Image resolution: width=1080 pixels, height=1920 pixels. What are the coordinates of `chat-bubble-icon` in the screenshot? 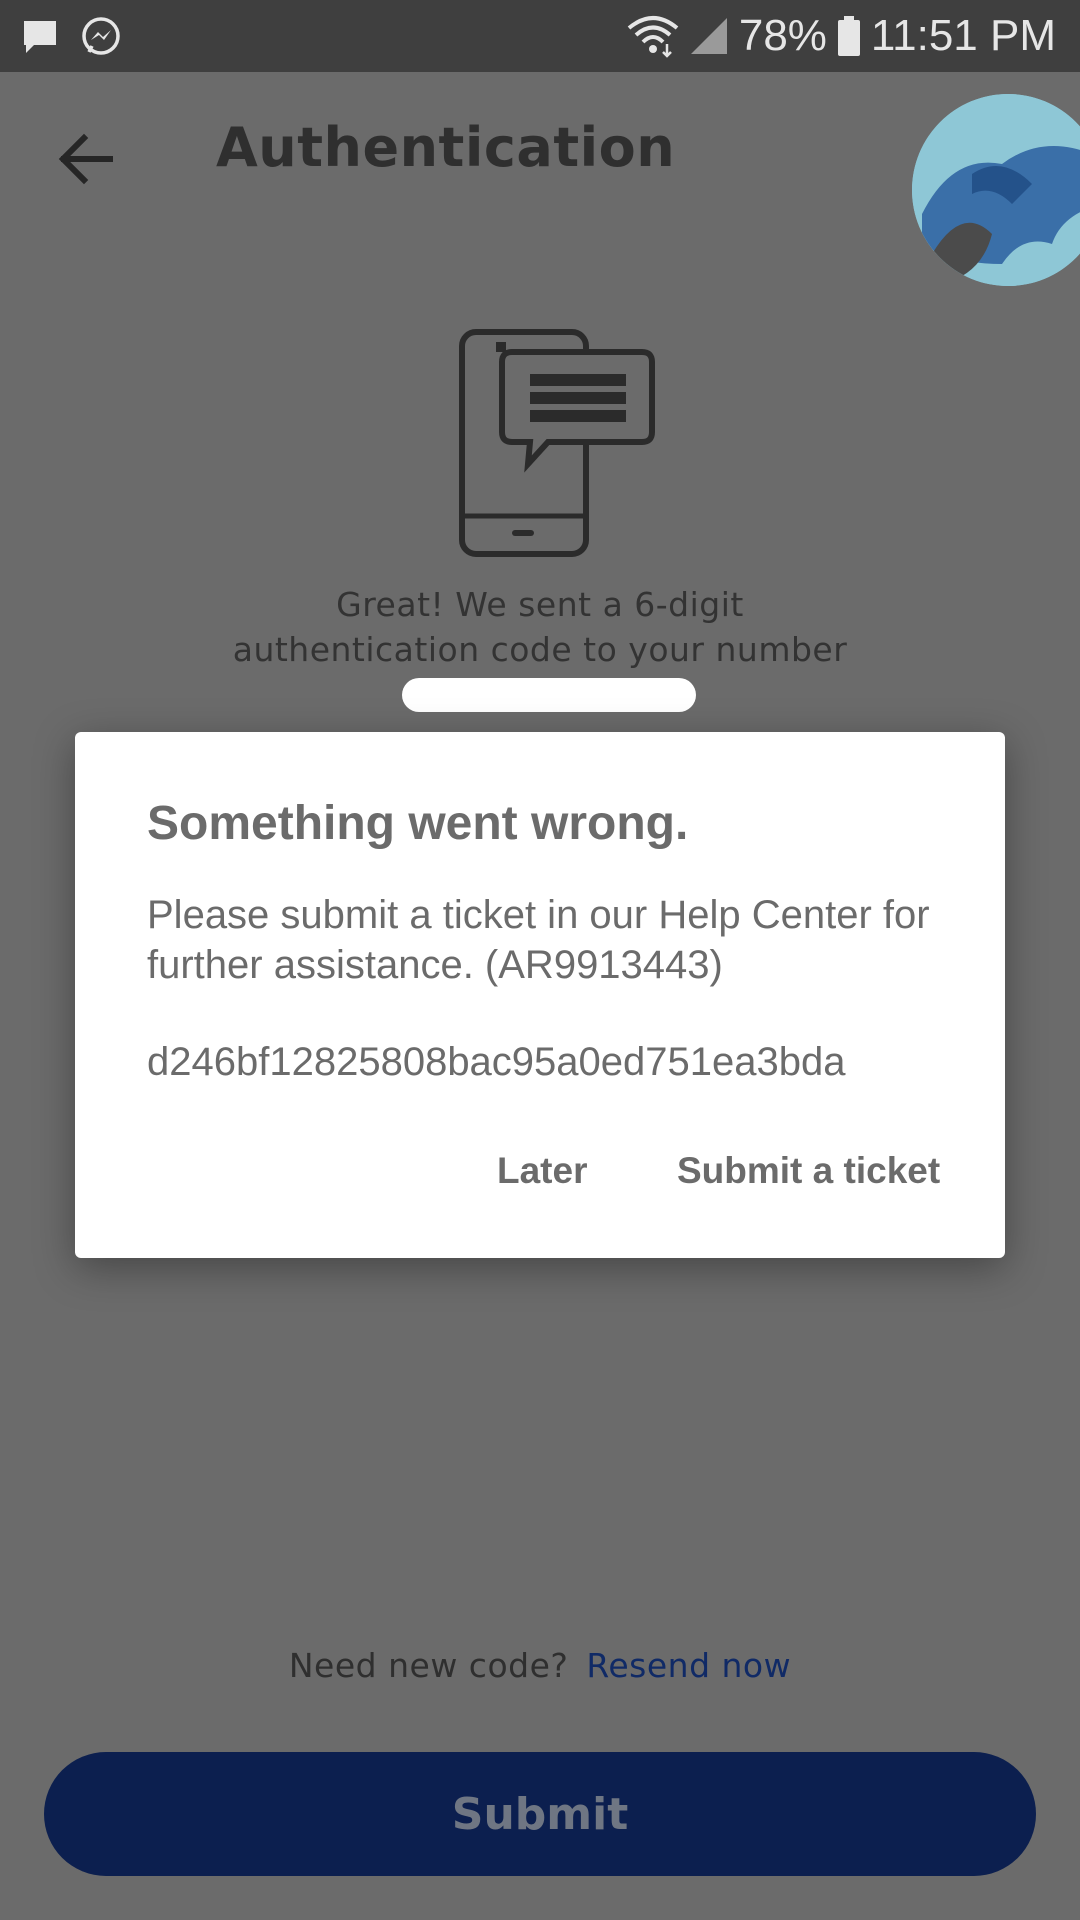 It's located at (40, 37).